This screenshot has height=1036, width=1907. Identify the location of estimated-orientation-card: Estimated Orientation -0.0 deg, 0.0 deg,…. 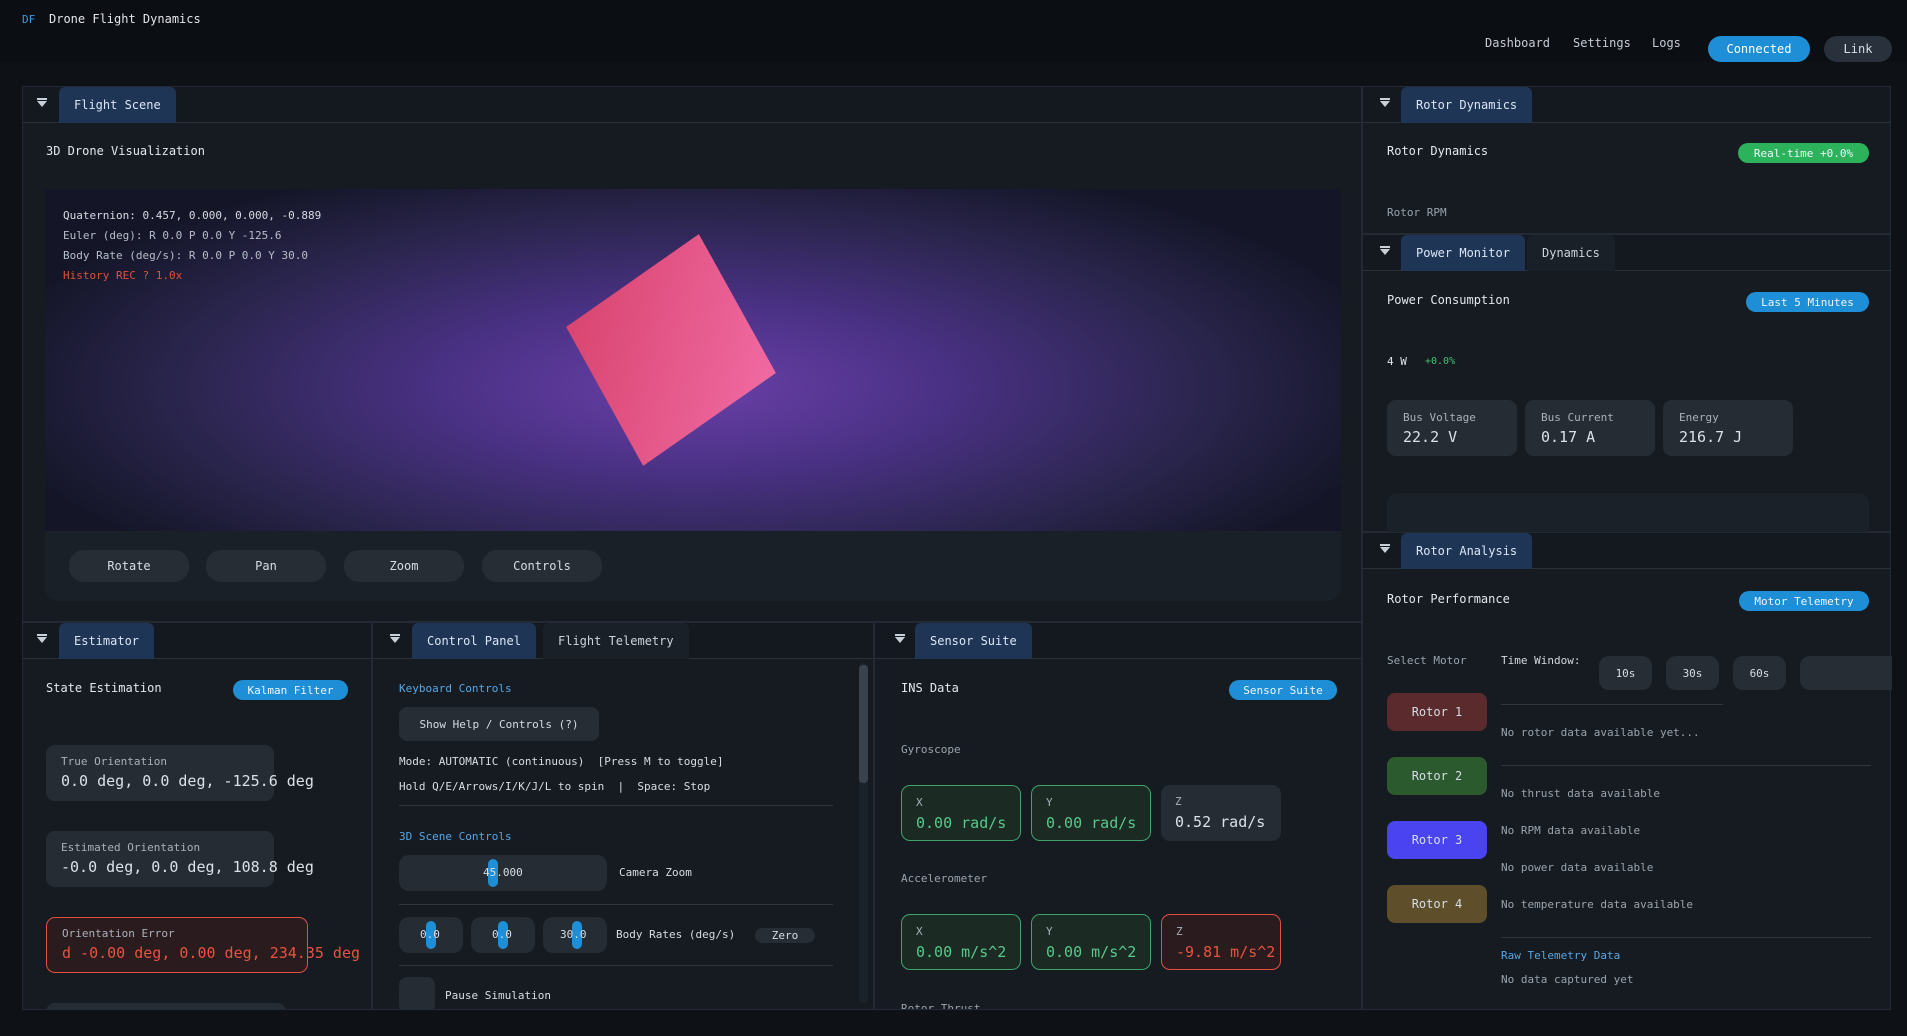
(180, 859).